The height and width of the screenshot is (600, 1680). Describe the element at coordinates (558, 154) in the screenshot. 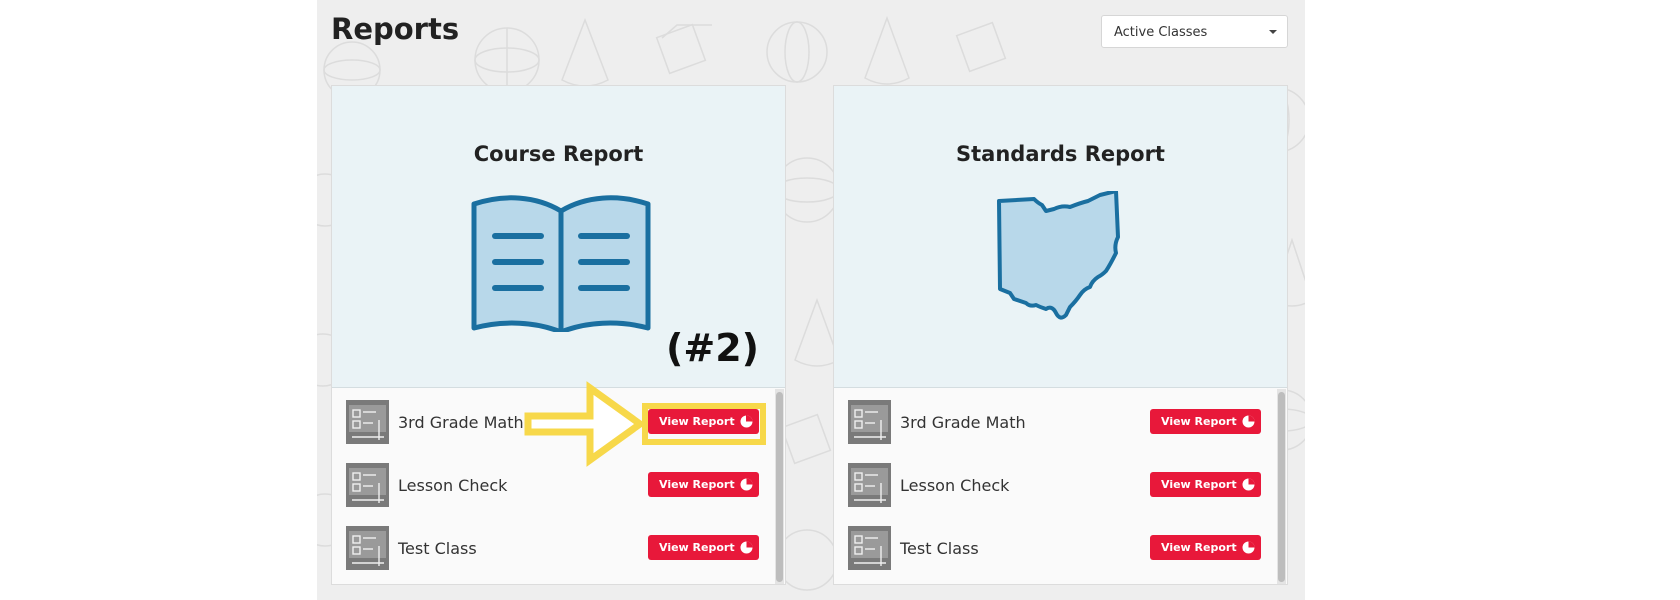

I see `course-report-title: Course Report` at that location.